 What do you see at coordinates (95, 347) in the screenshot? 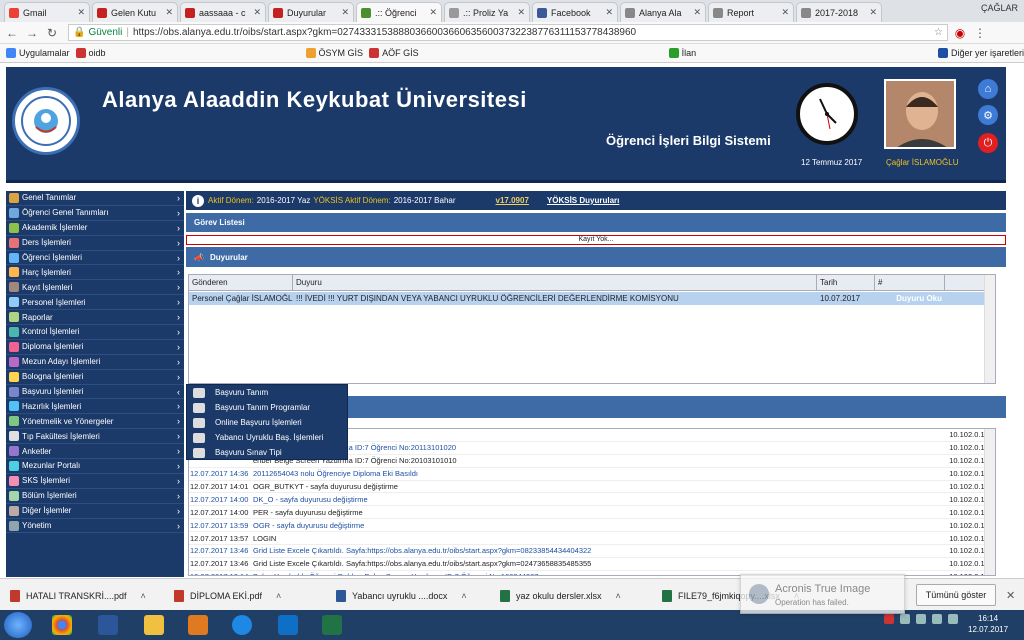
I see `sidebar-item: Diploma İşlemleri ›` at bounding box center [95, 347].